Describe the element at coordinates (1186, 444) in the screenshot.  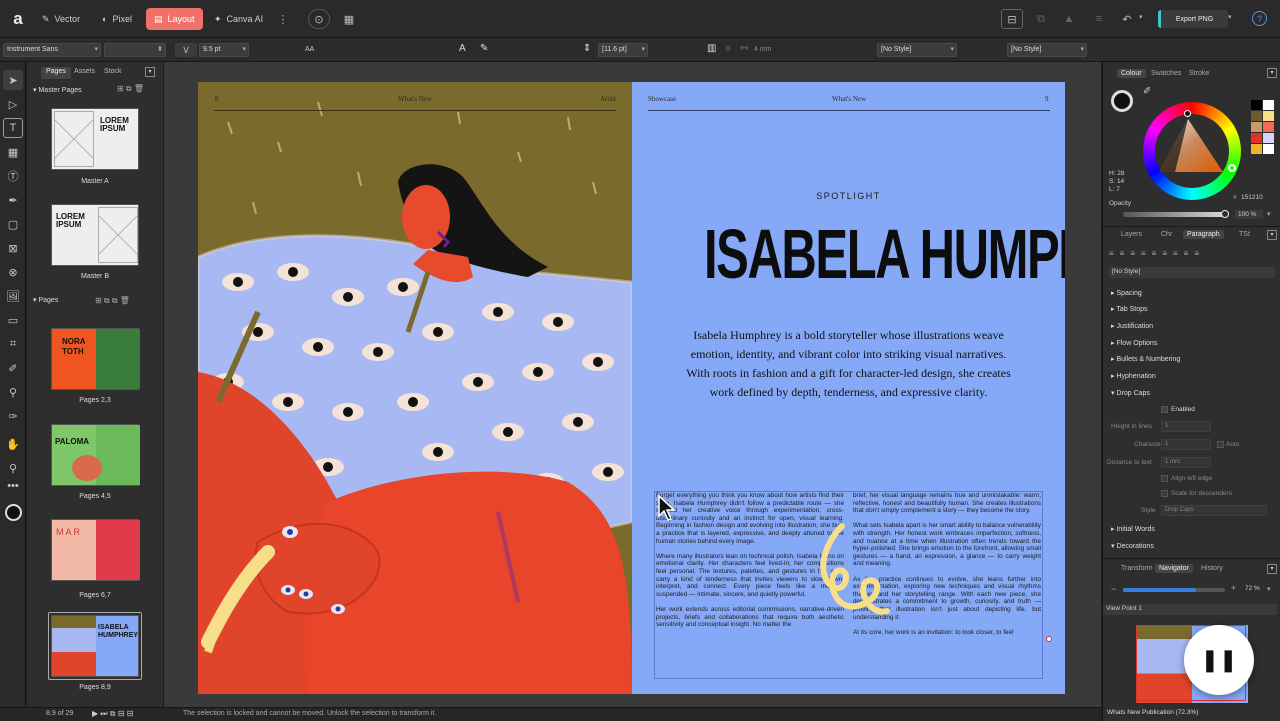
I see `characters-field: 1` at that location.